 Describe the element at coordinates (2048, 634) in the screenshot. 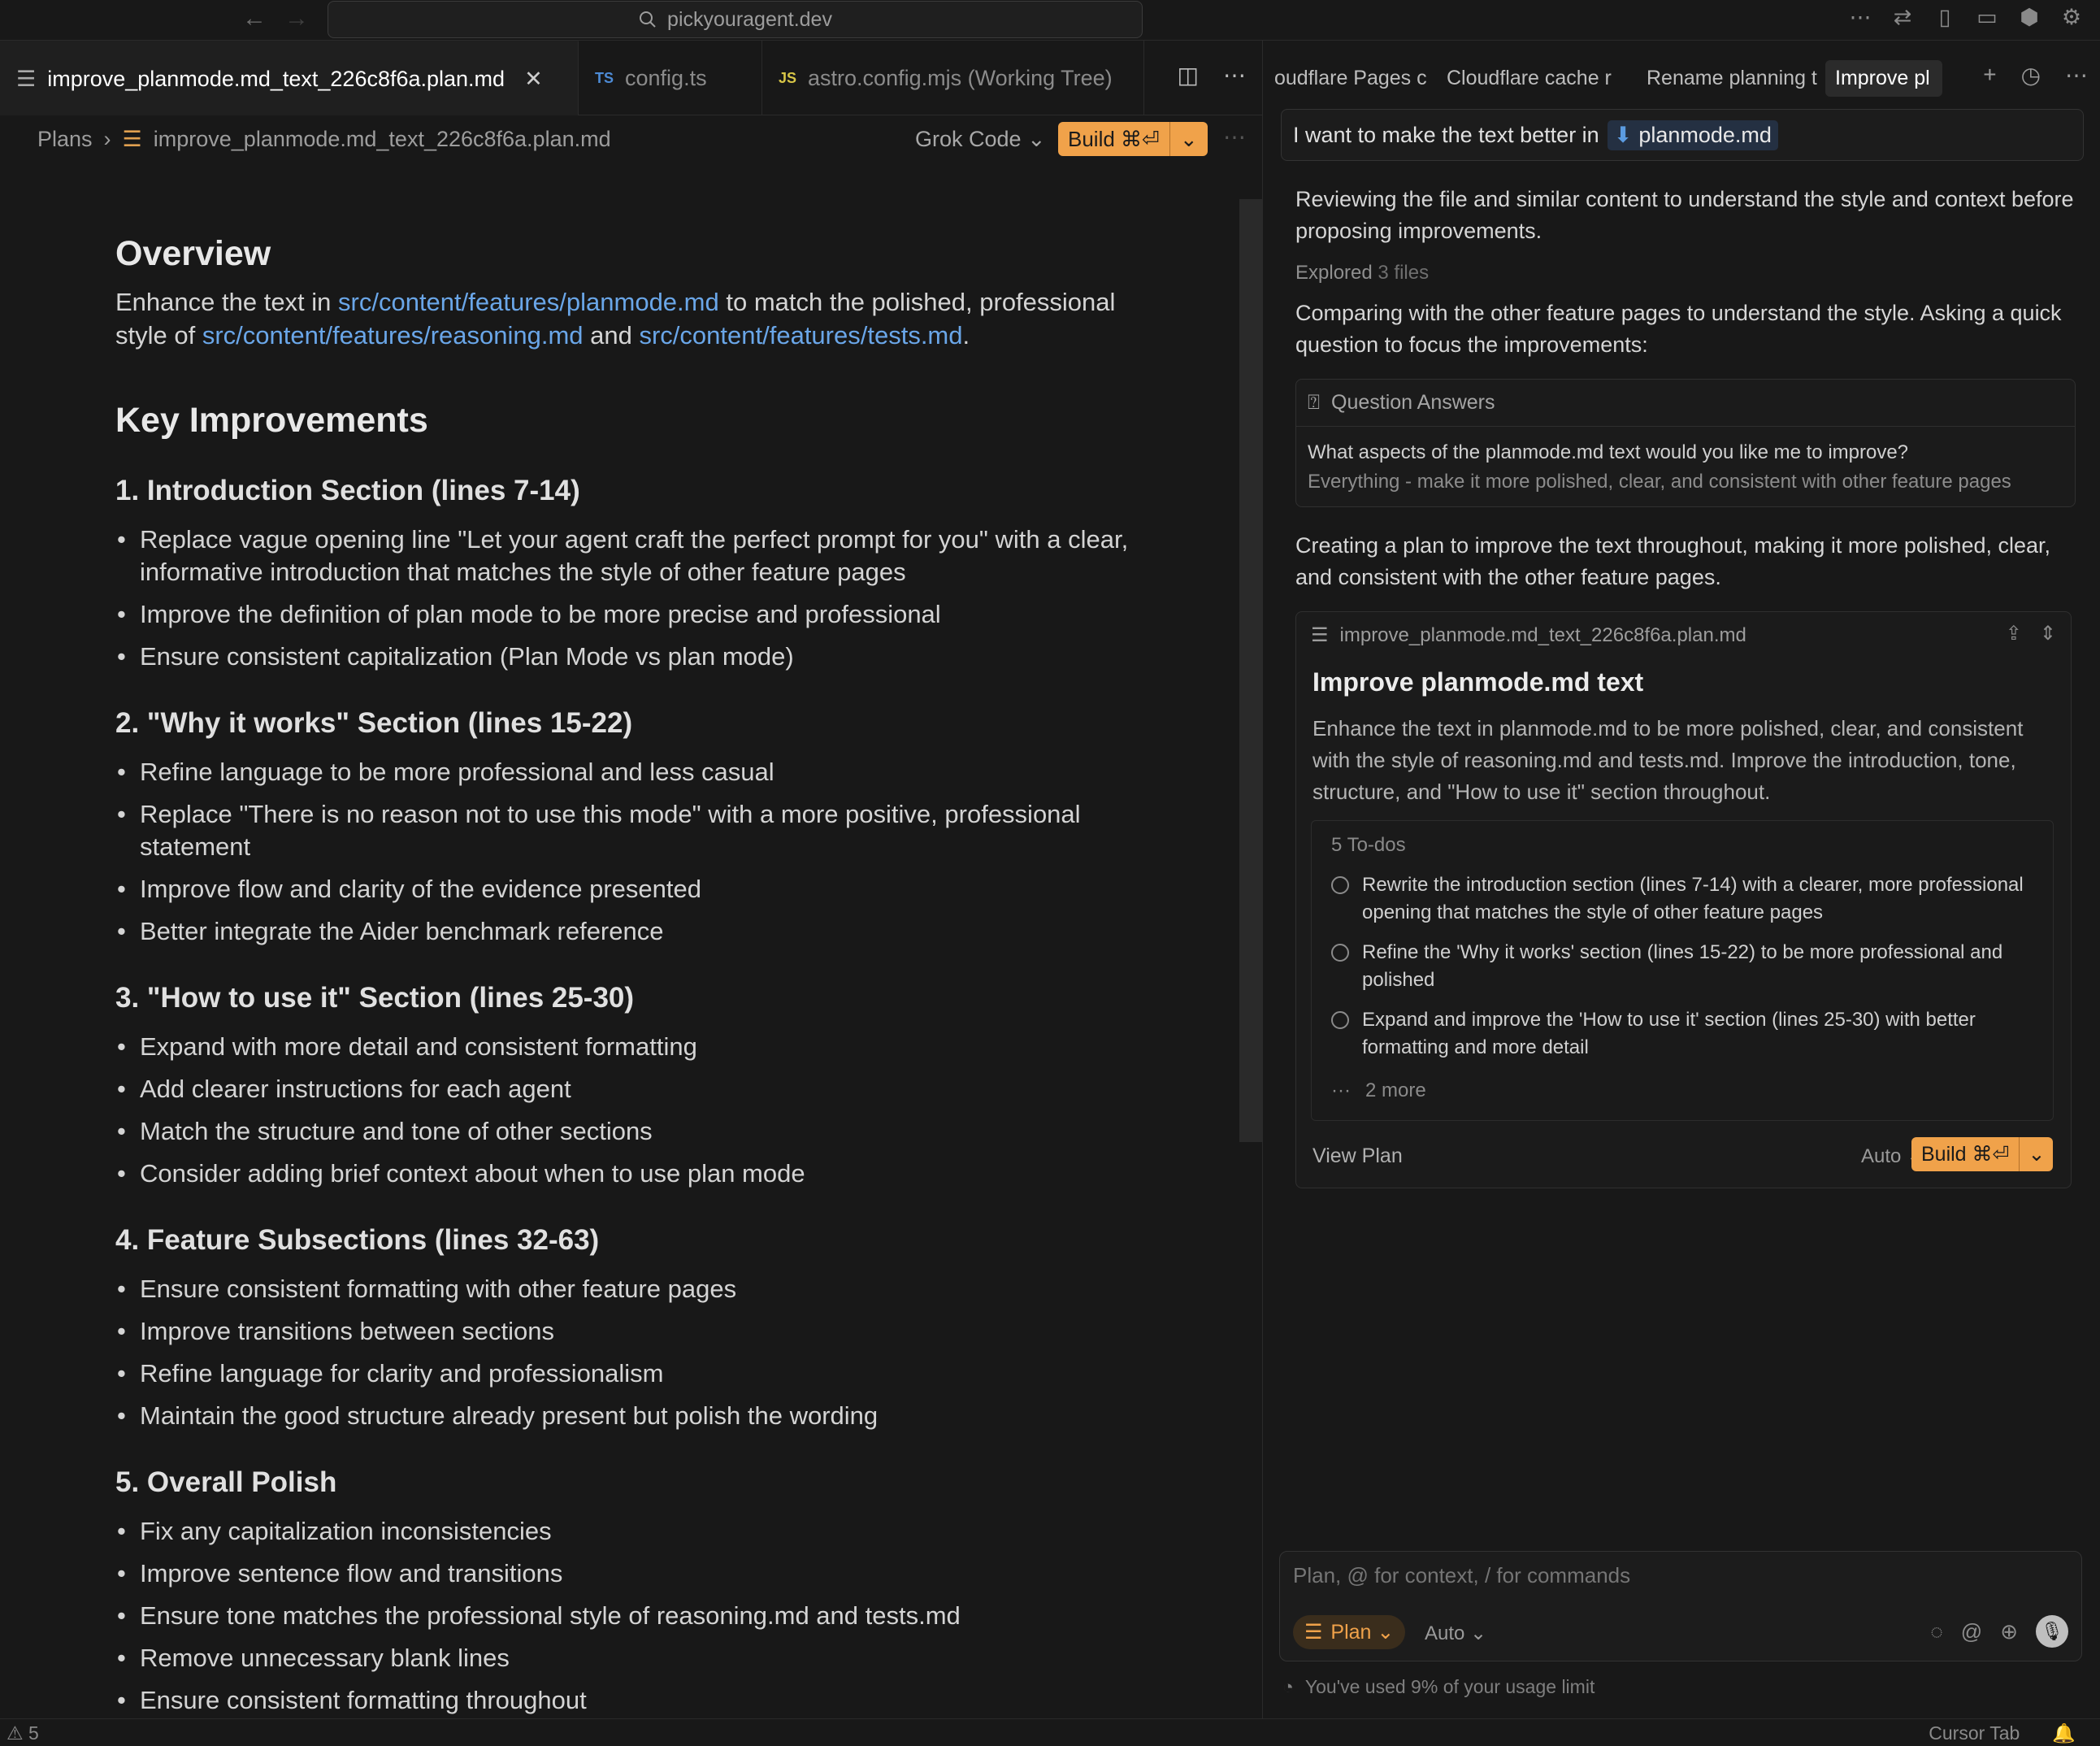

I see `expand-icon: ⇕` at that location.